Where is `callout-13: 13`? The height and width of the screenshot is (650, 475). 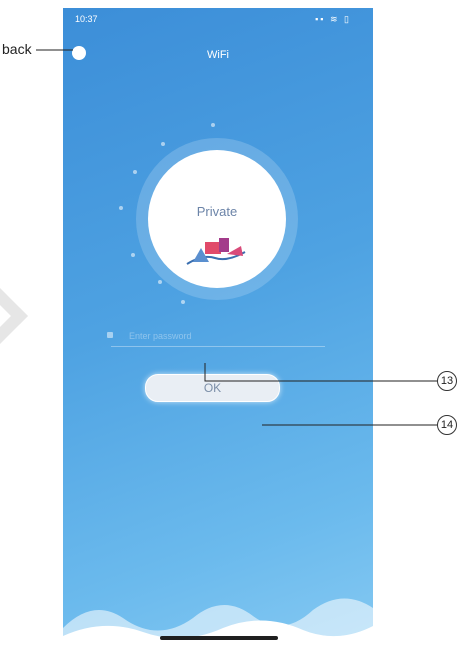 callout-13: 13 is located at coordinates (447, 381).